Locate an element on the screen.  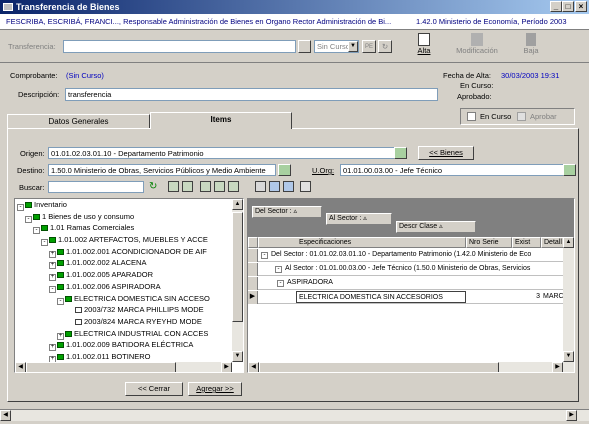
refresh-button: ↻ is located at coordinates (385, 46).